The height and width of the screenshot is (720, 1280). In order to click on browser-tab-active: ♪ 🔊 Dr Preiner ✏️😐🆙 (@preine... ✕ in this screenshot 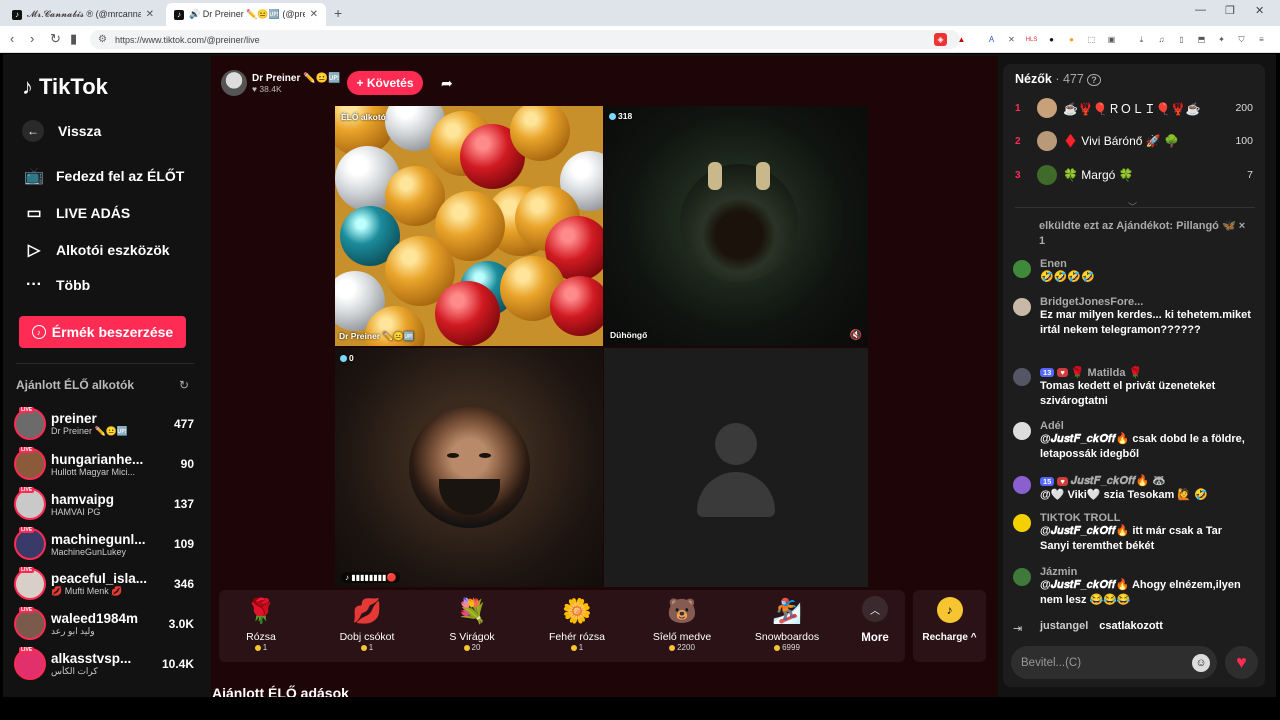, I will do `click(246, 14)`.